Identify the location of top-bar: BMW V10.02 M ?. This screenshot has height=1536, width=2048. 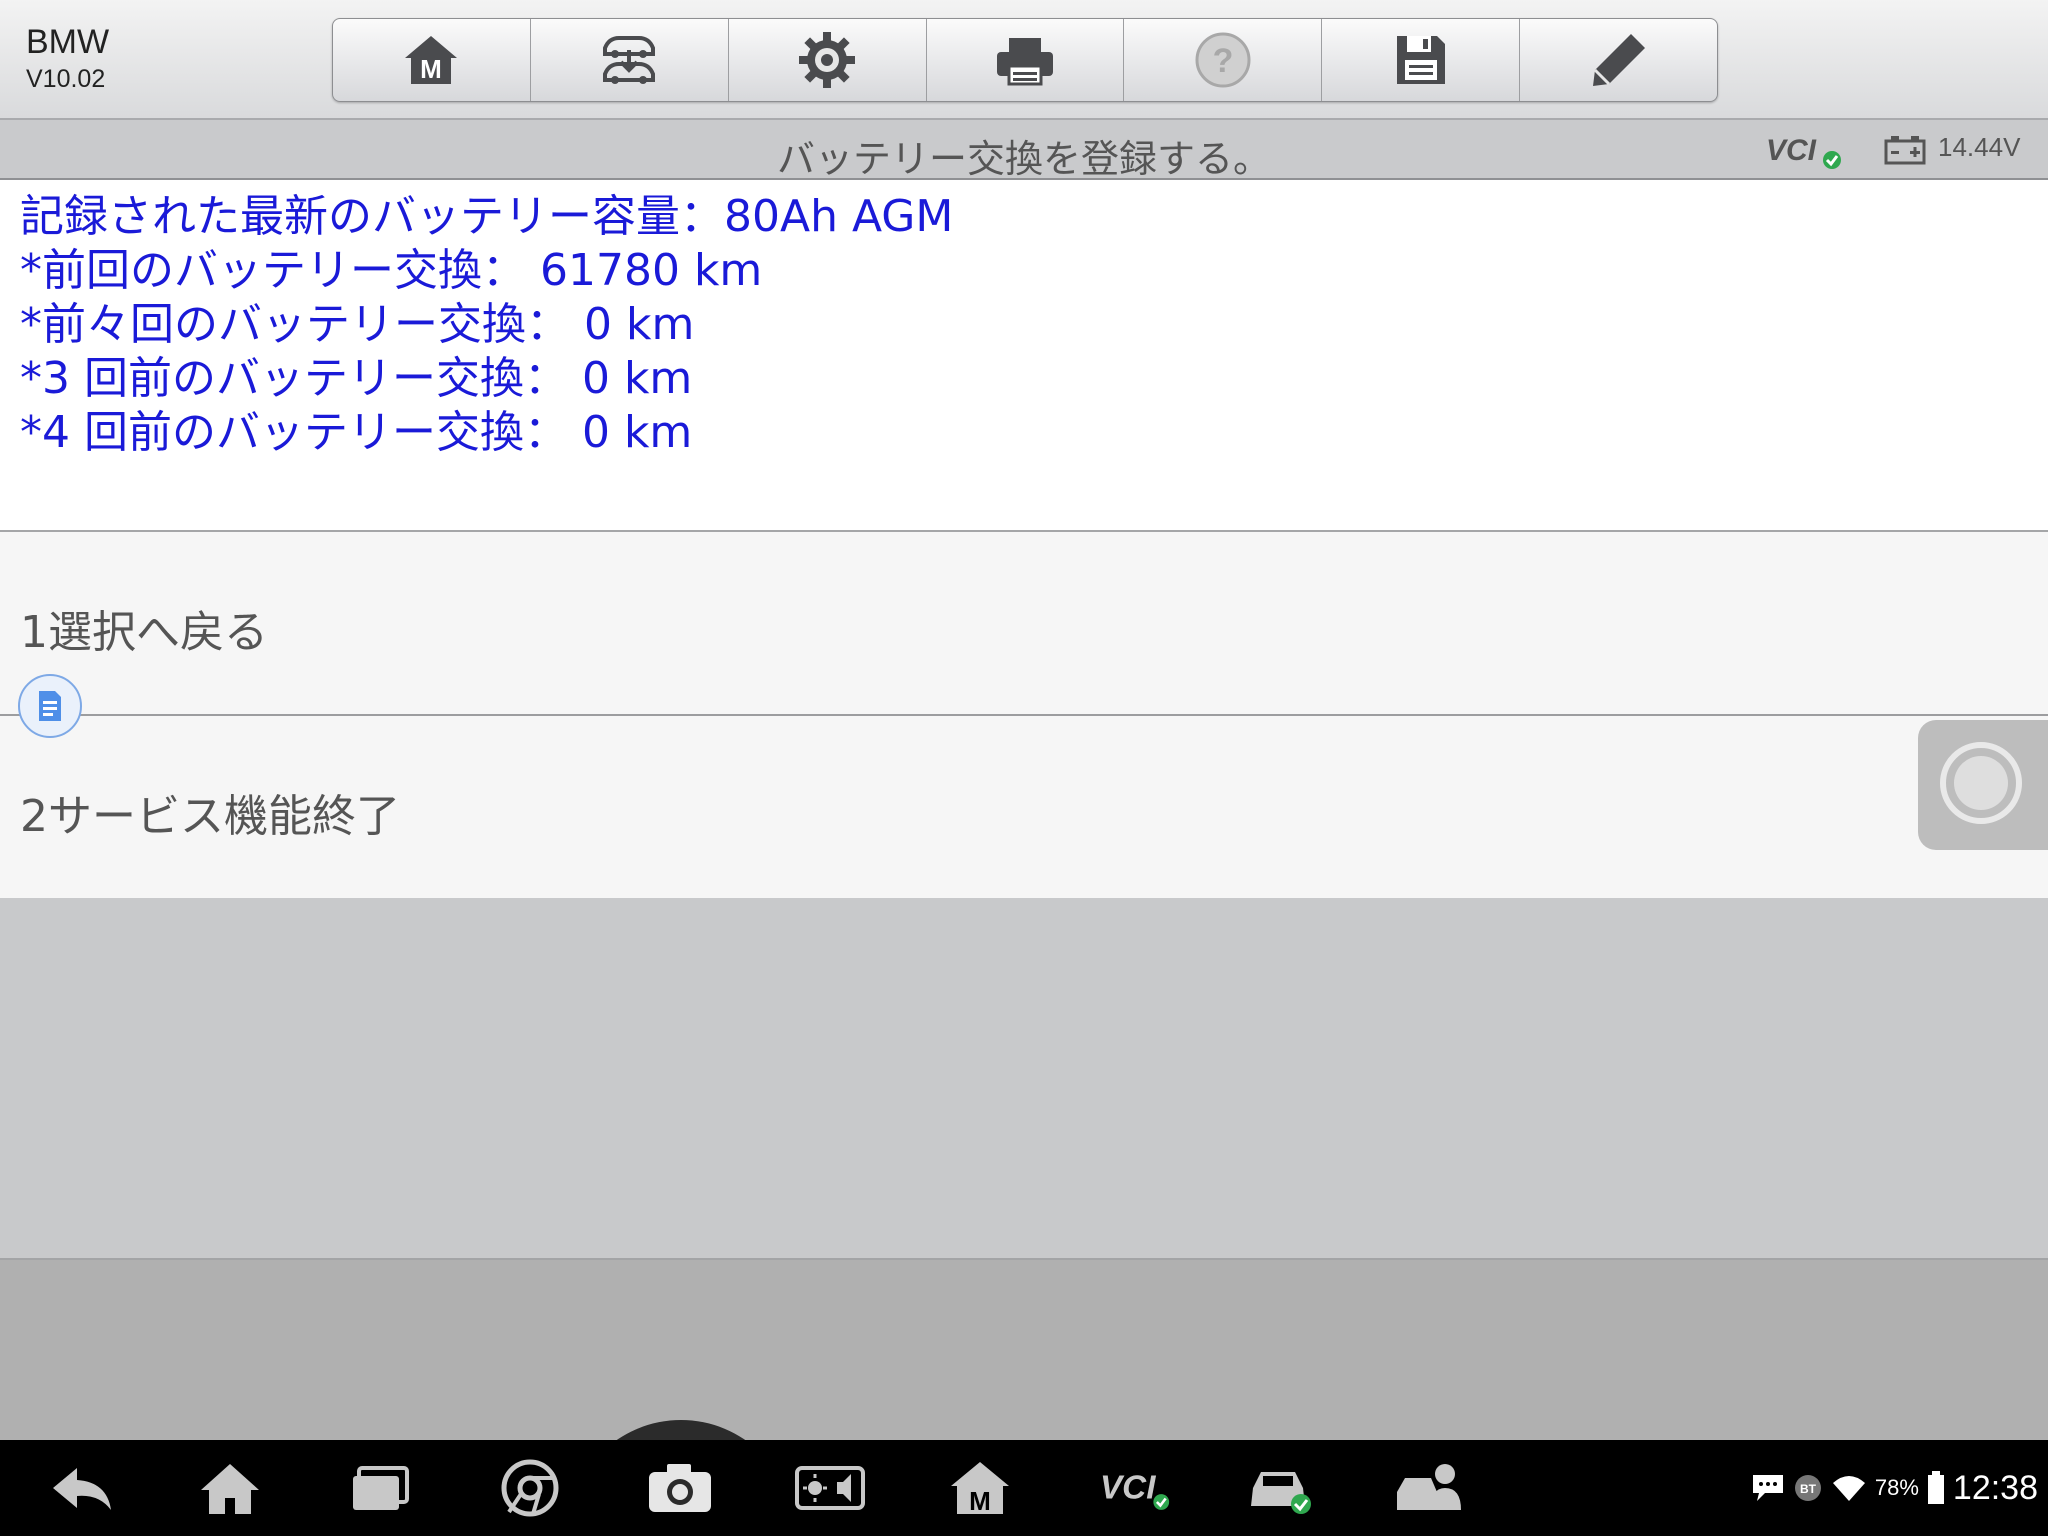
(1024, 60).